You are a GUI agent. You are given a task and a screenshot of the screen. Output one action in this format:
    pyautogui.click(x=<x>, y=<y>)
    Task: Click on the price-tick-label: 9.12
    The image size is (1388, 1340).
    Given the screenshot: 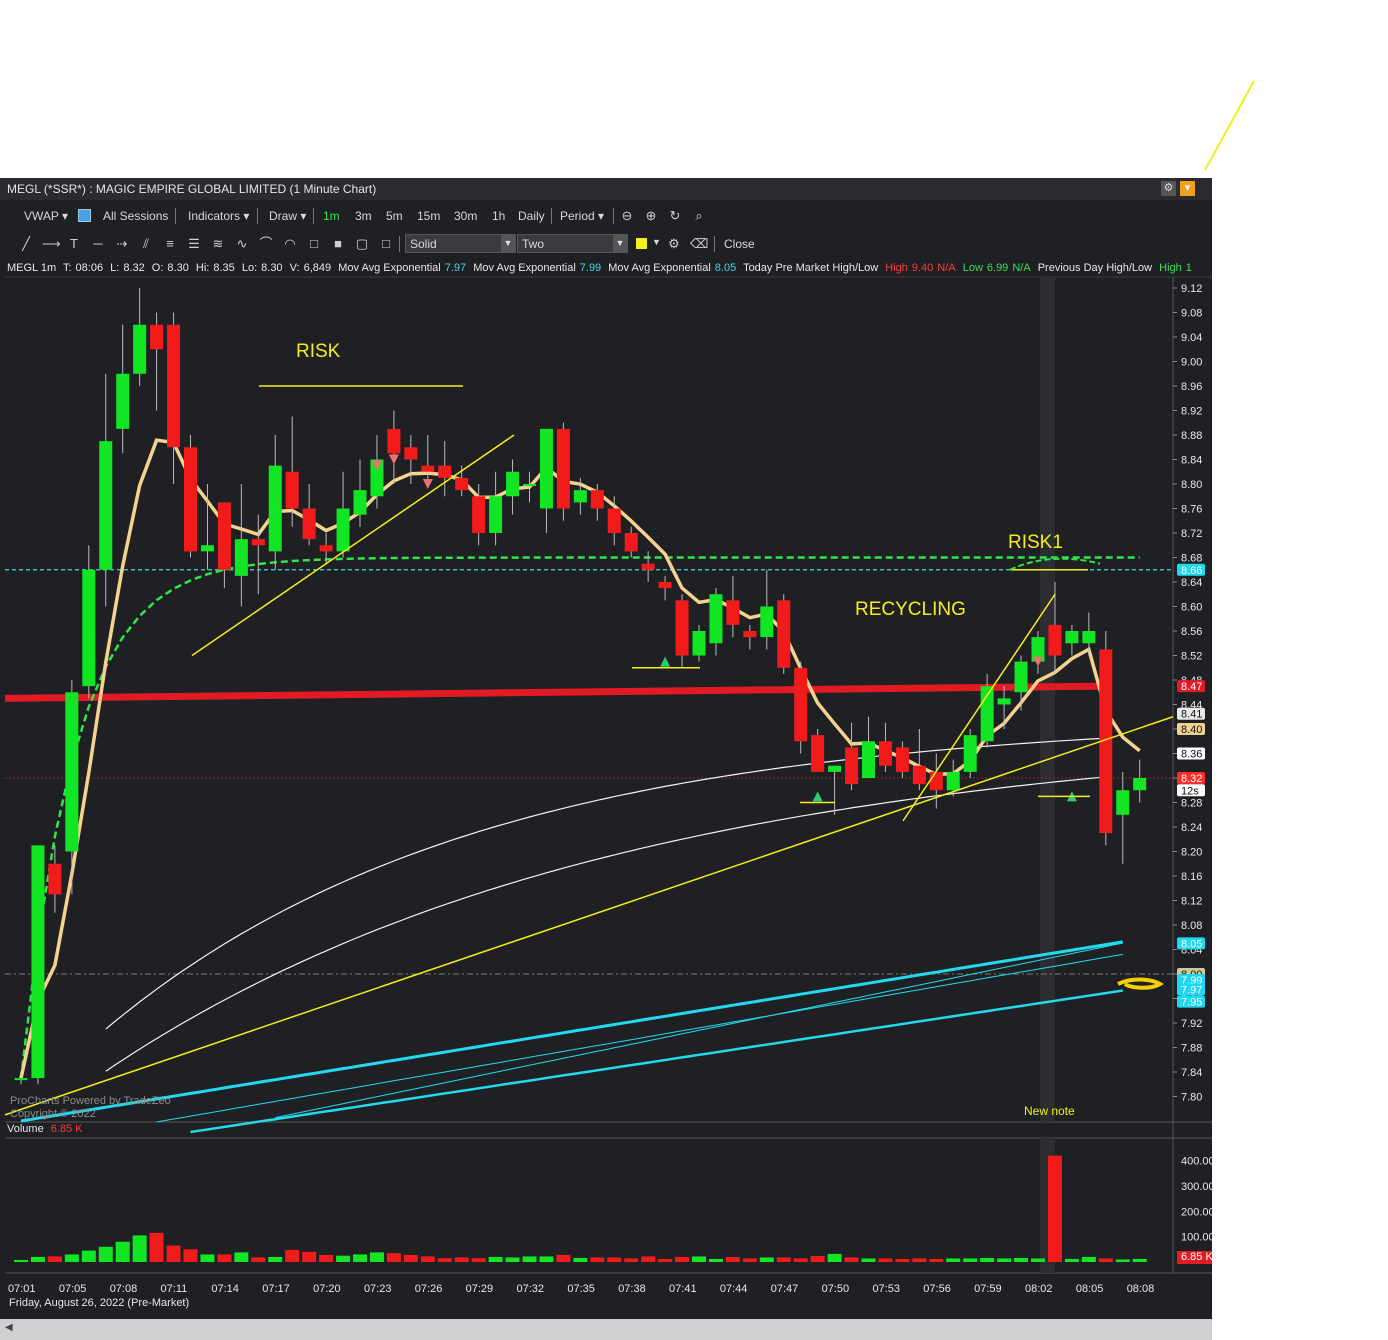 What is the action you would take?
    pyautogui.click(x=1191, y=289)
    